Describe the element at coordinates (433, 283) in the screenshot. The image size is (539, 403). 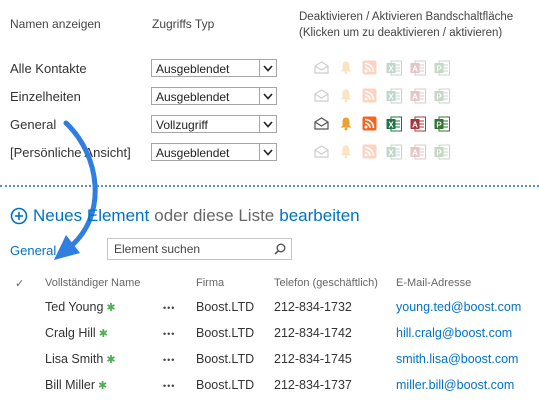
I see `column-header-email: E-Mail-Adresse` at that location.